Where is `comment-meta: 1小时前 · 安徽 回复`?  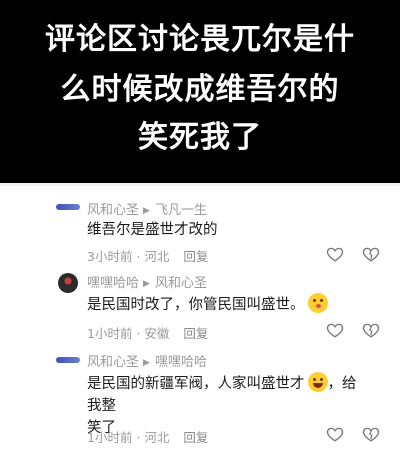
comment-meta: 1小时前 · 安徽 回复 is located at coordinates (147, 332).